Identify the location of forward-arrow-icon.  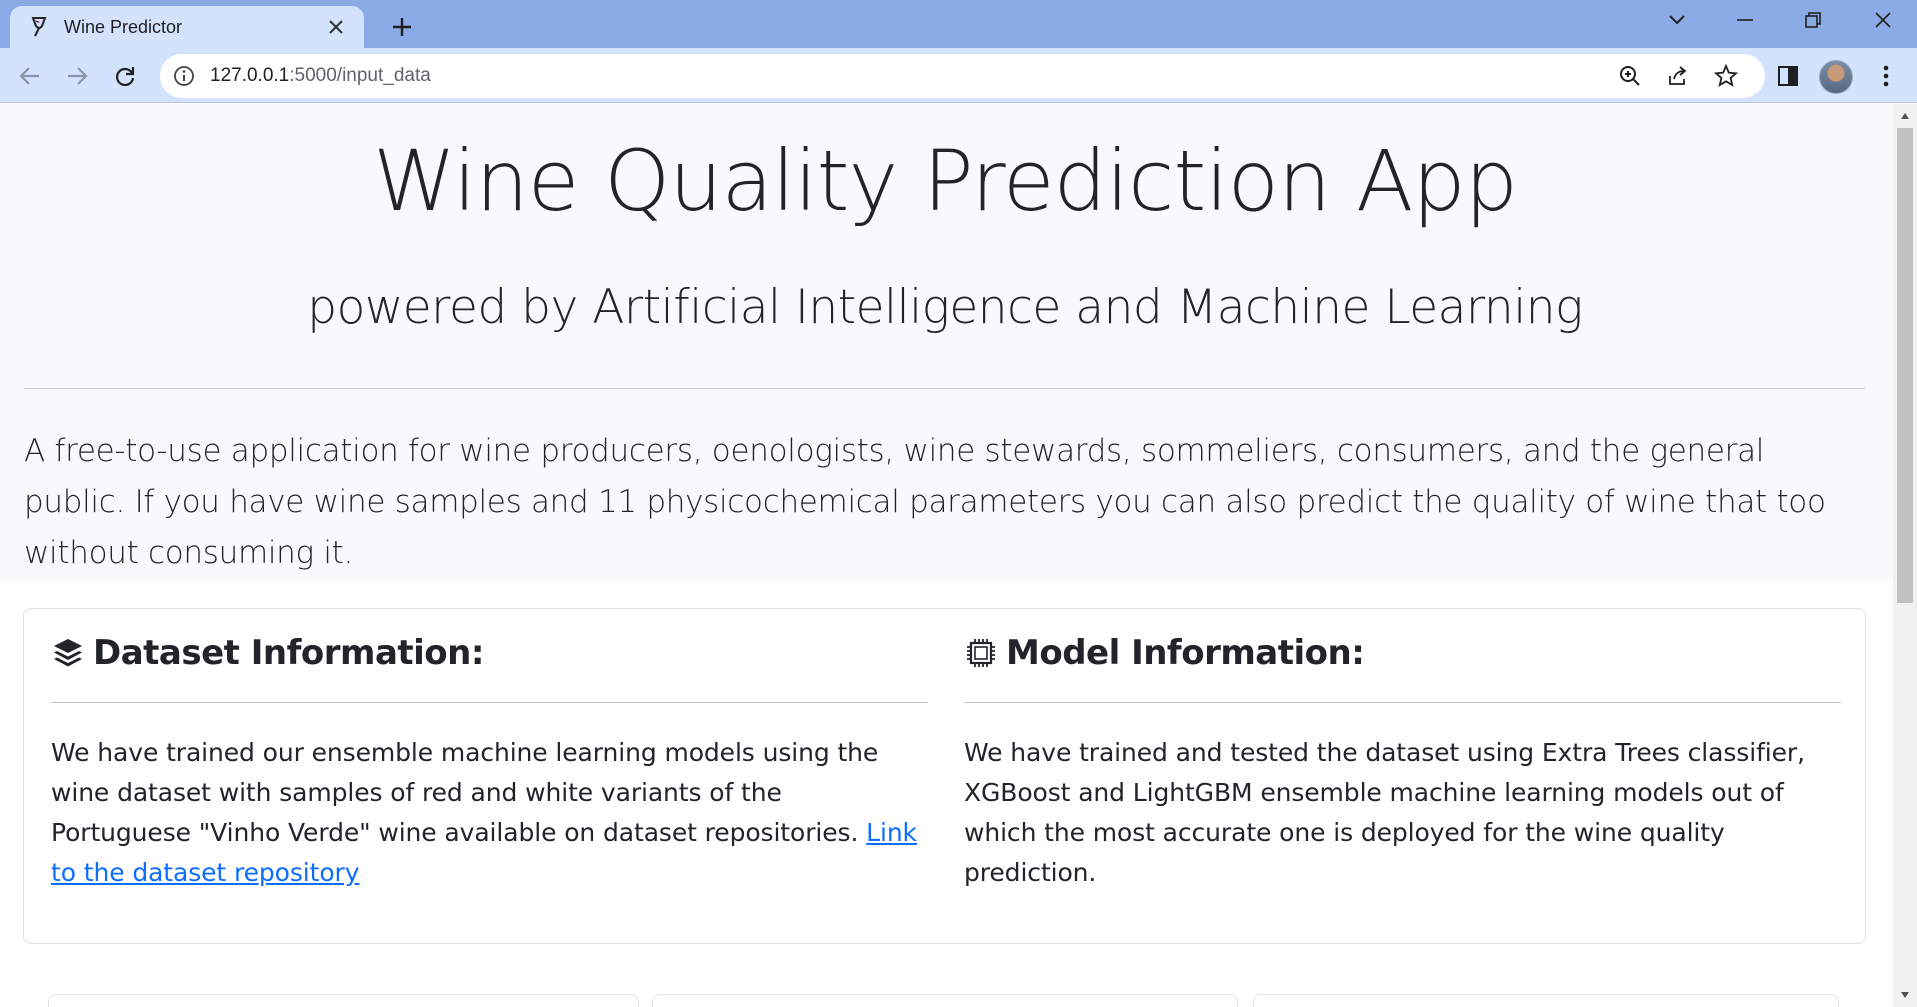
(77, 76).